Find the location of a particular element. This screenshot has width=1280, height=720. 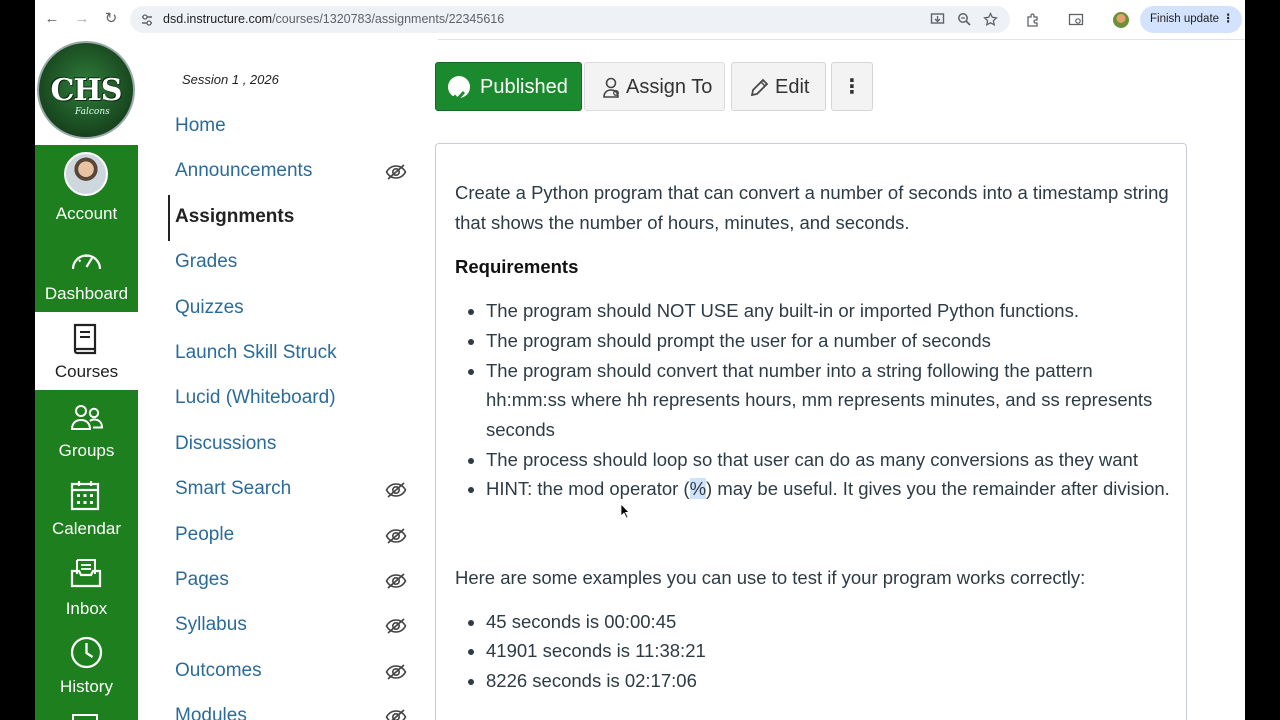

pencil-icon is located at coordinates (759, 87).